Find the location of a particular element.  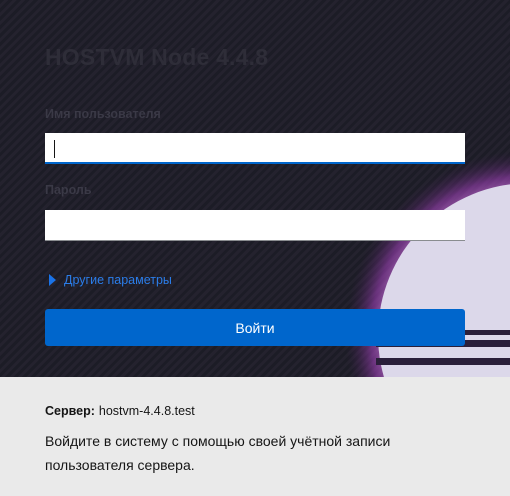

login-button: Войти is located at coordinates (255, 327).